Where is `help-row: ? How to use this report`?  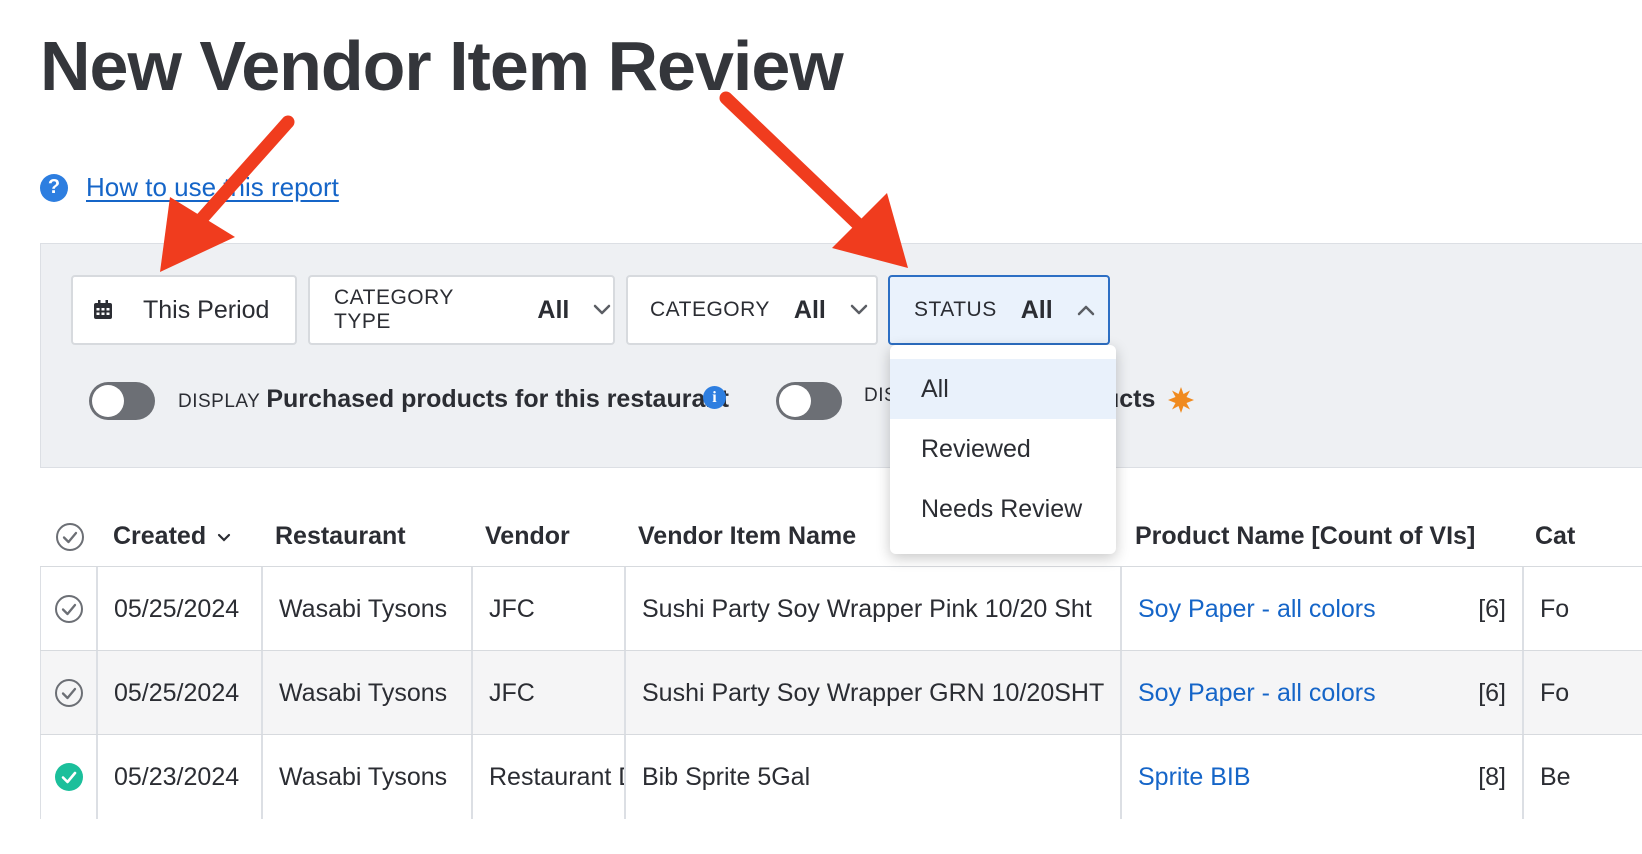 help-row: ? How to use this report is located at coordinates (189, 187).